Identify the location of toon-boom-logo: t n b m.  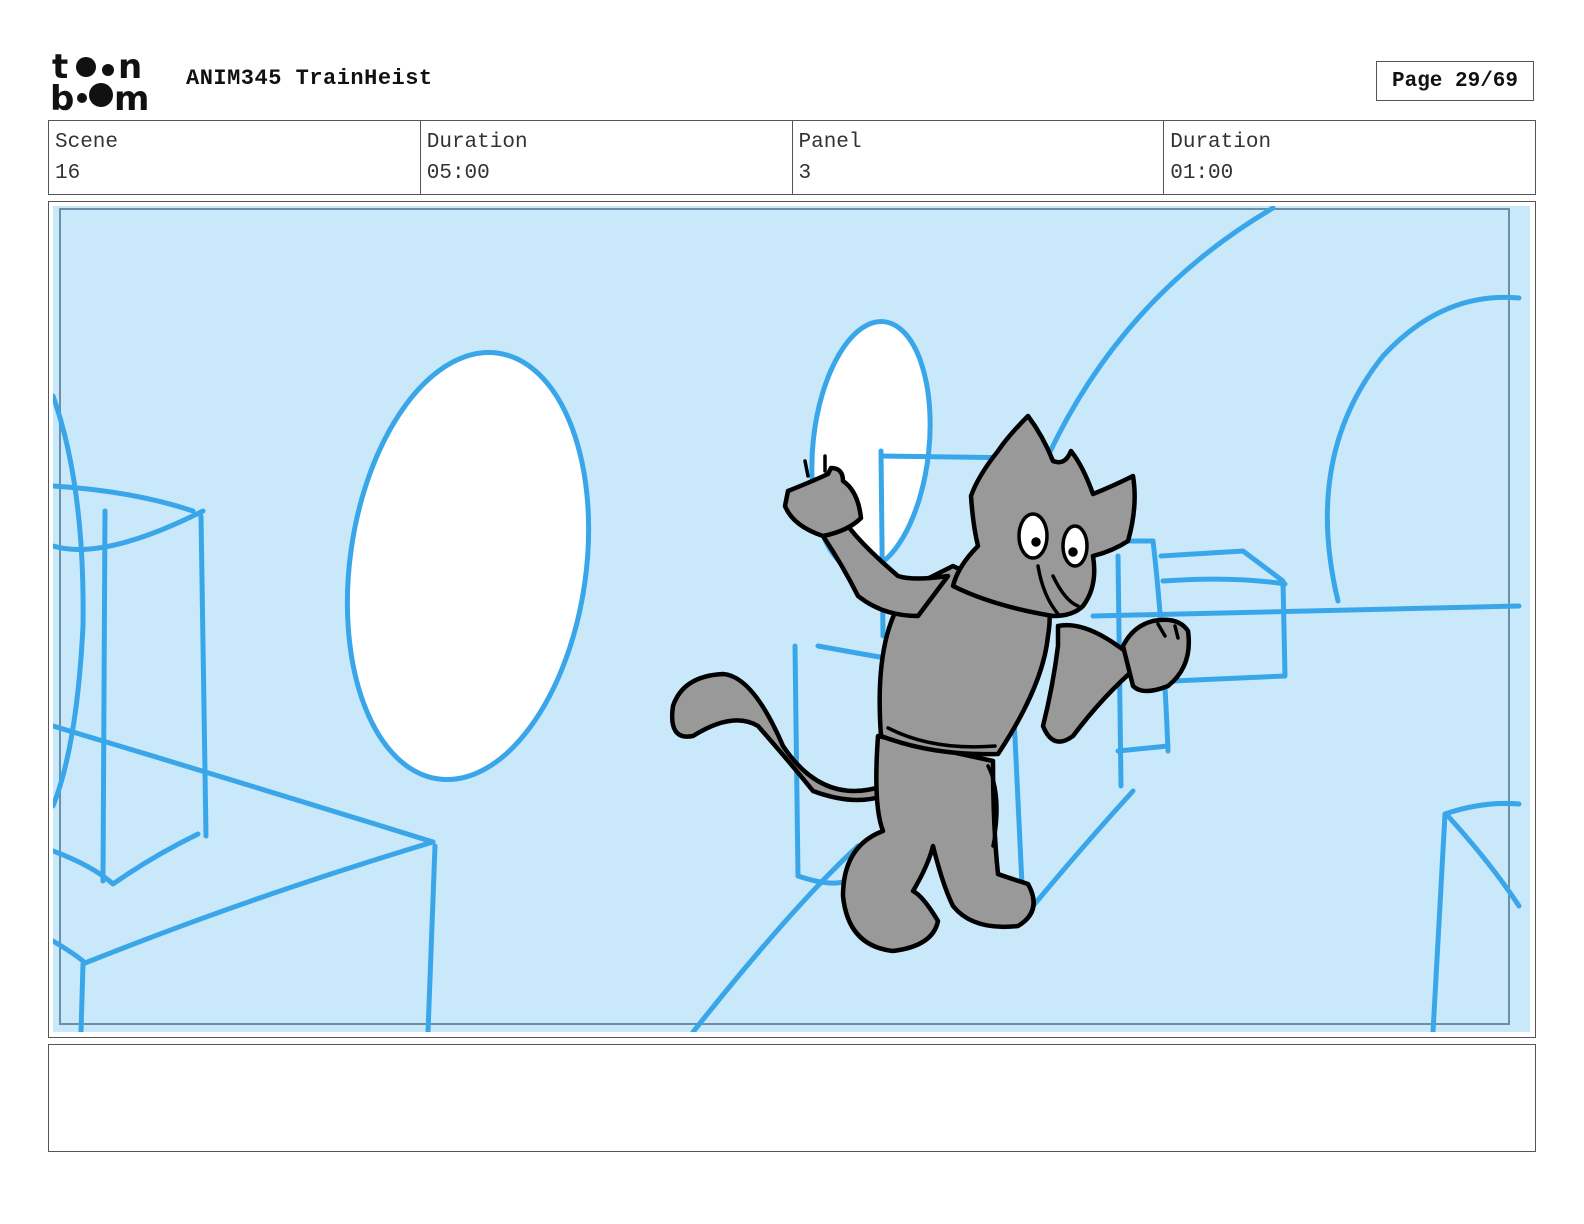
(99, 81).